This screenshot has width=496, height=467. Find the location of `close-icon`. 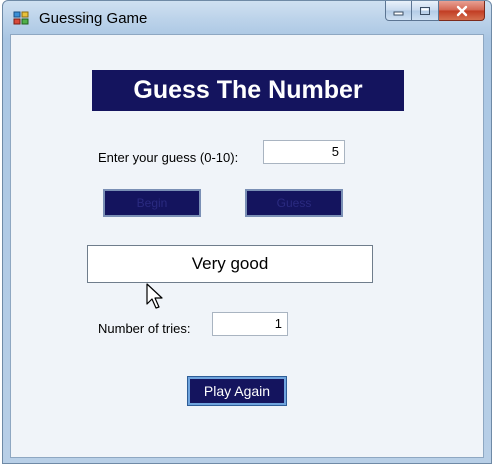

close-icon is located at coordinates (461, 10).